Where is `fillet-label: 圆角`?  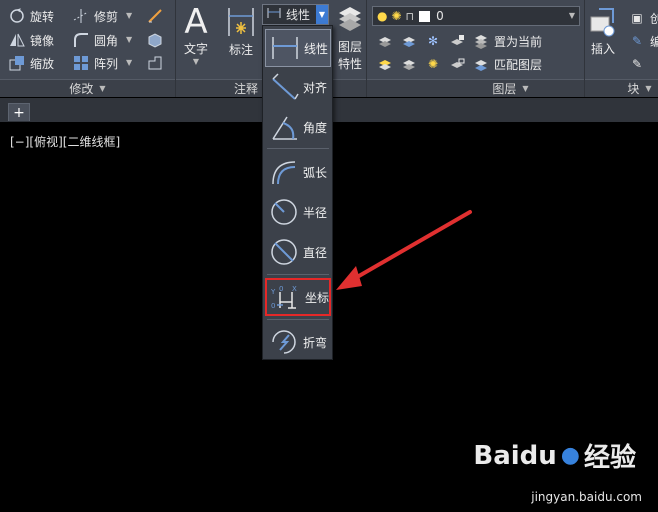
fillet-label: 圆角 is located at coordinates (106, 40).